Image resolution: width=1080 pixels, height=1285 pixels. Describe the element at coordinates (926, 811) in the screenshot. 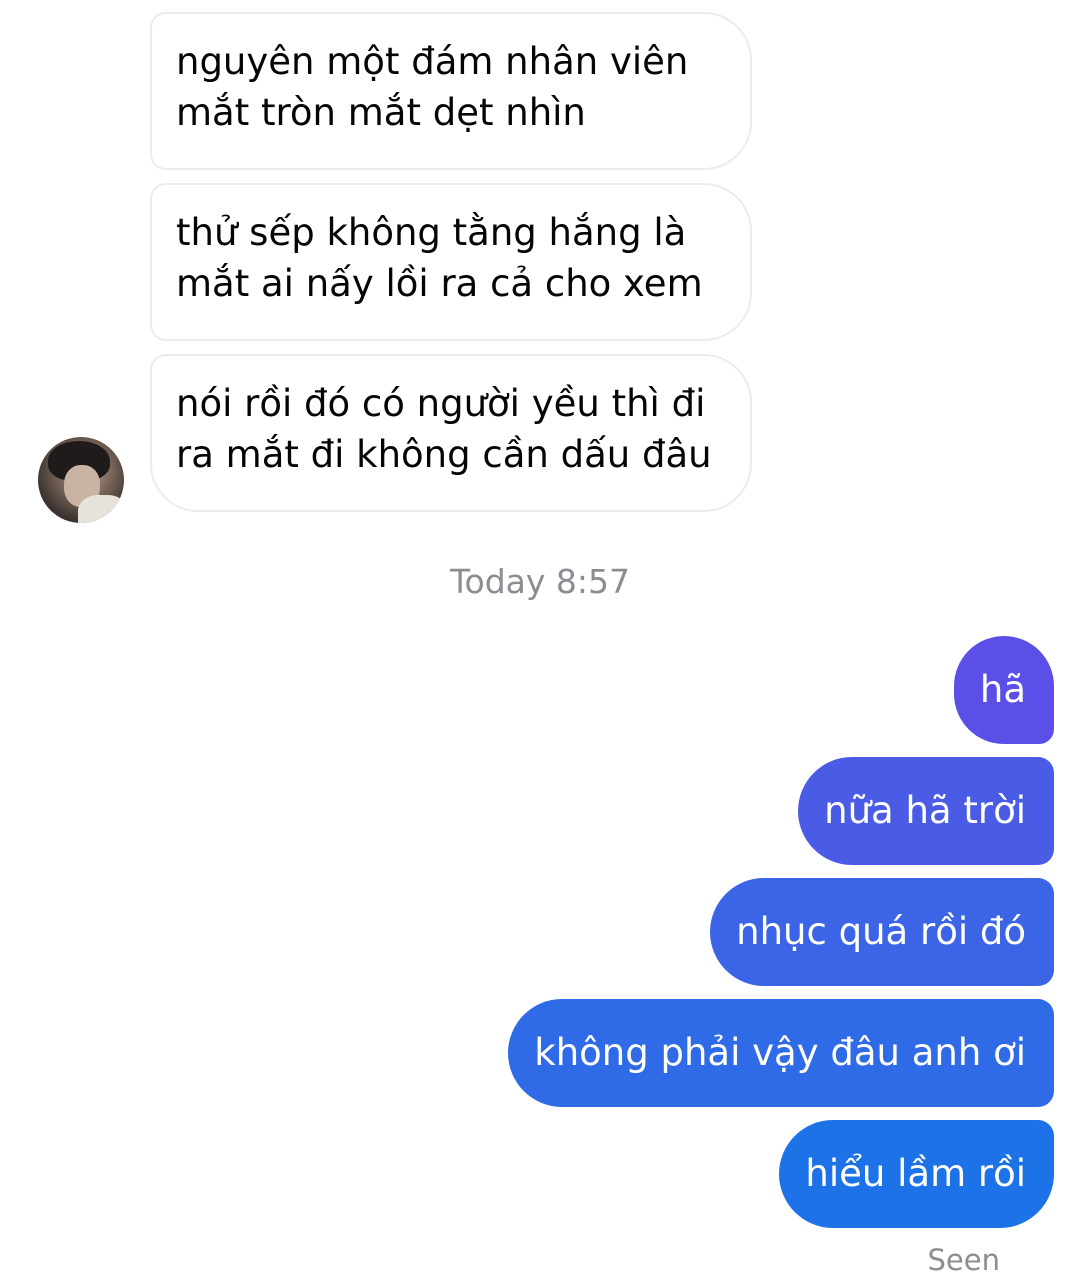

I see `outgoing-message-bubble: nữa hã trời` at that location.